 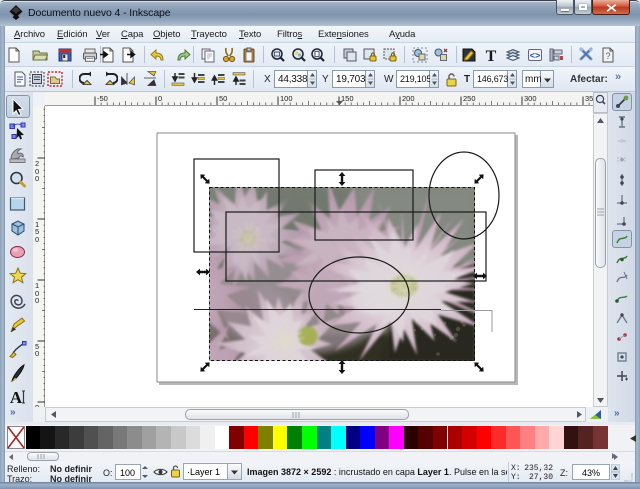 What do you see at coordinates (16, 397) in the screenshot?
I see `svg-text: A` at bounding box center [16, 397].